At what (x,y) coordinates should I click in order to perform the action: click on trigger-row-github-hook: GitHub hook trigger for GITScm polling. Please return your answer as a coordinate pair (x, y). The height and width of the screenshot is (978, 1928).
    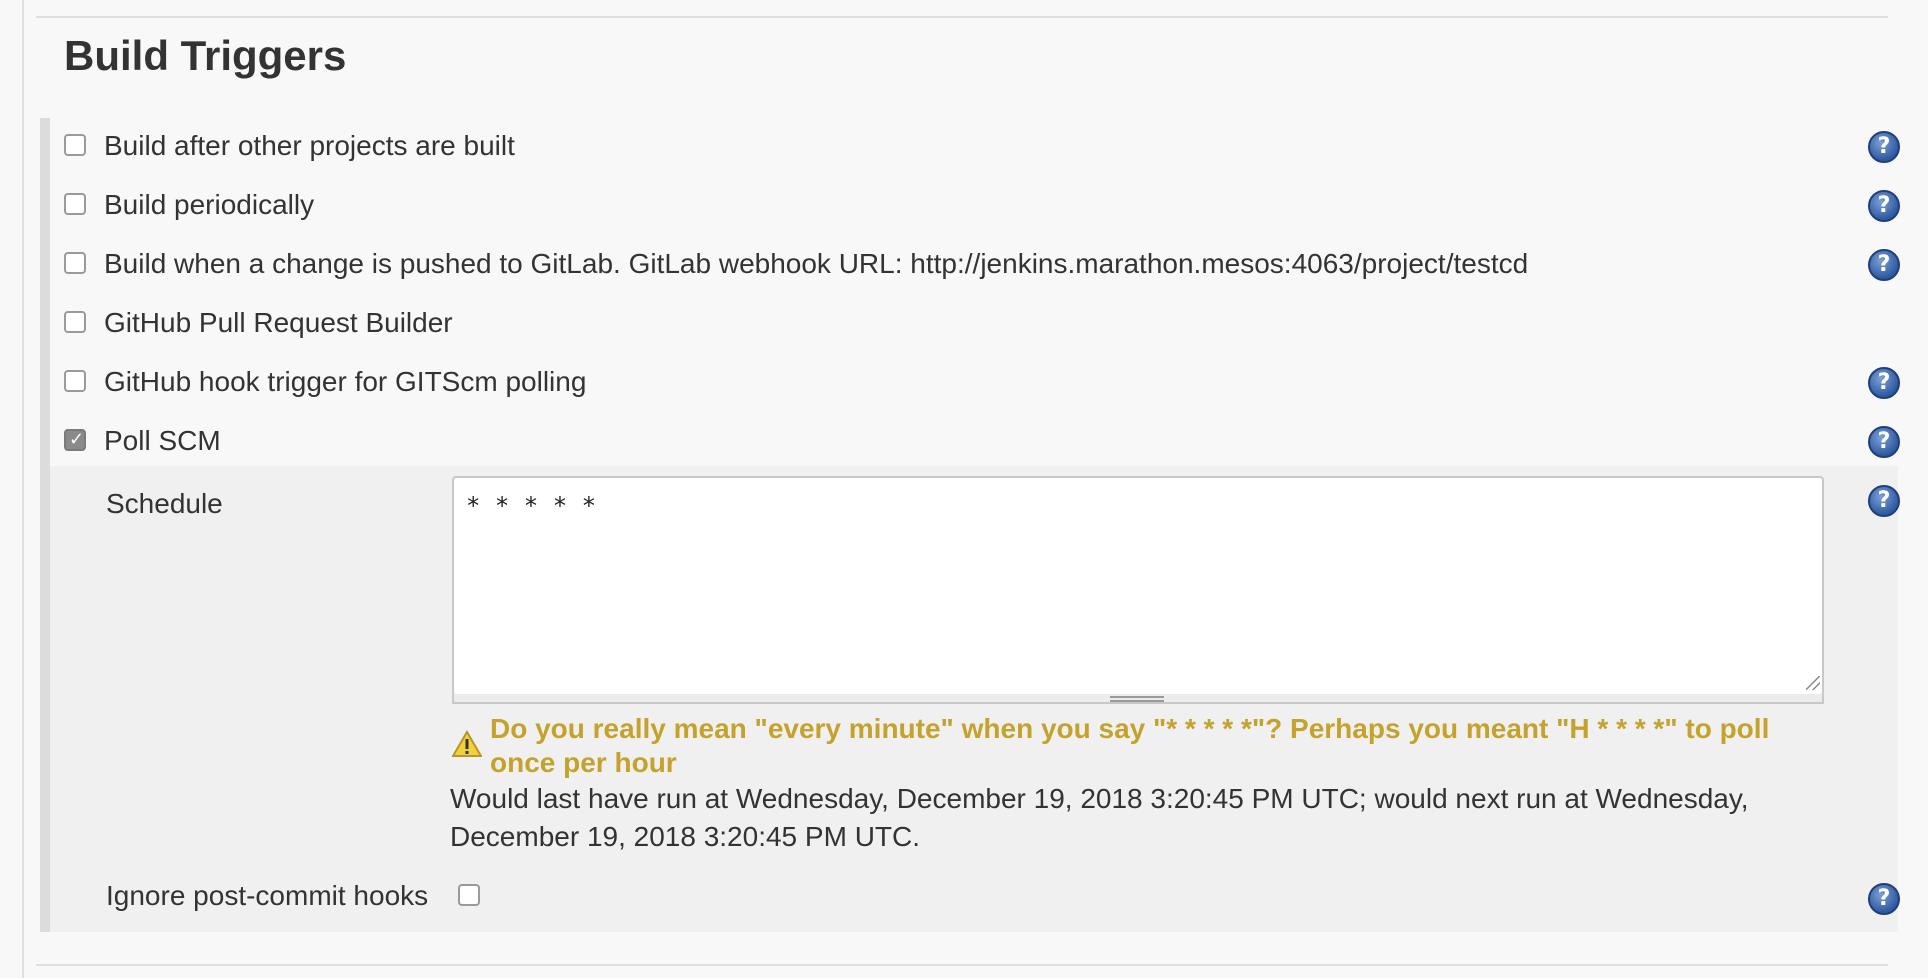
    Looking at the image, I should click on (974, 382).